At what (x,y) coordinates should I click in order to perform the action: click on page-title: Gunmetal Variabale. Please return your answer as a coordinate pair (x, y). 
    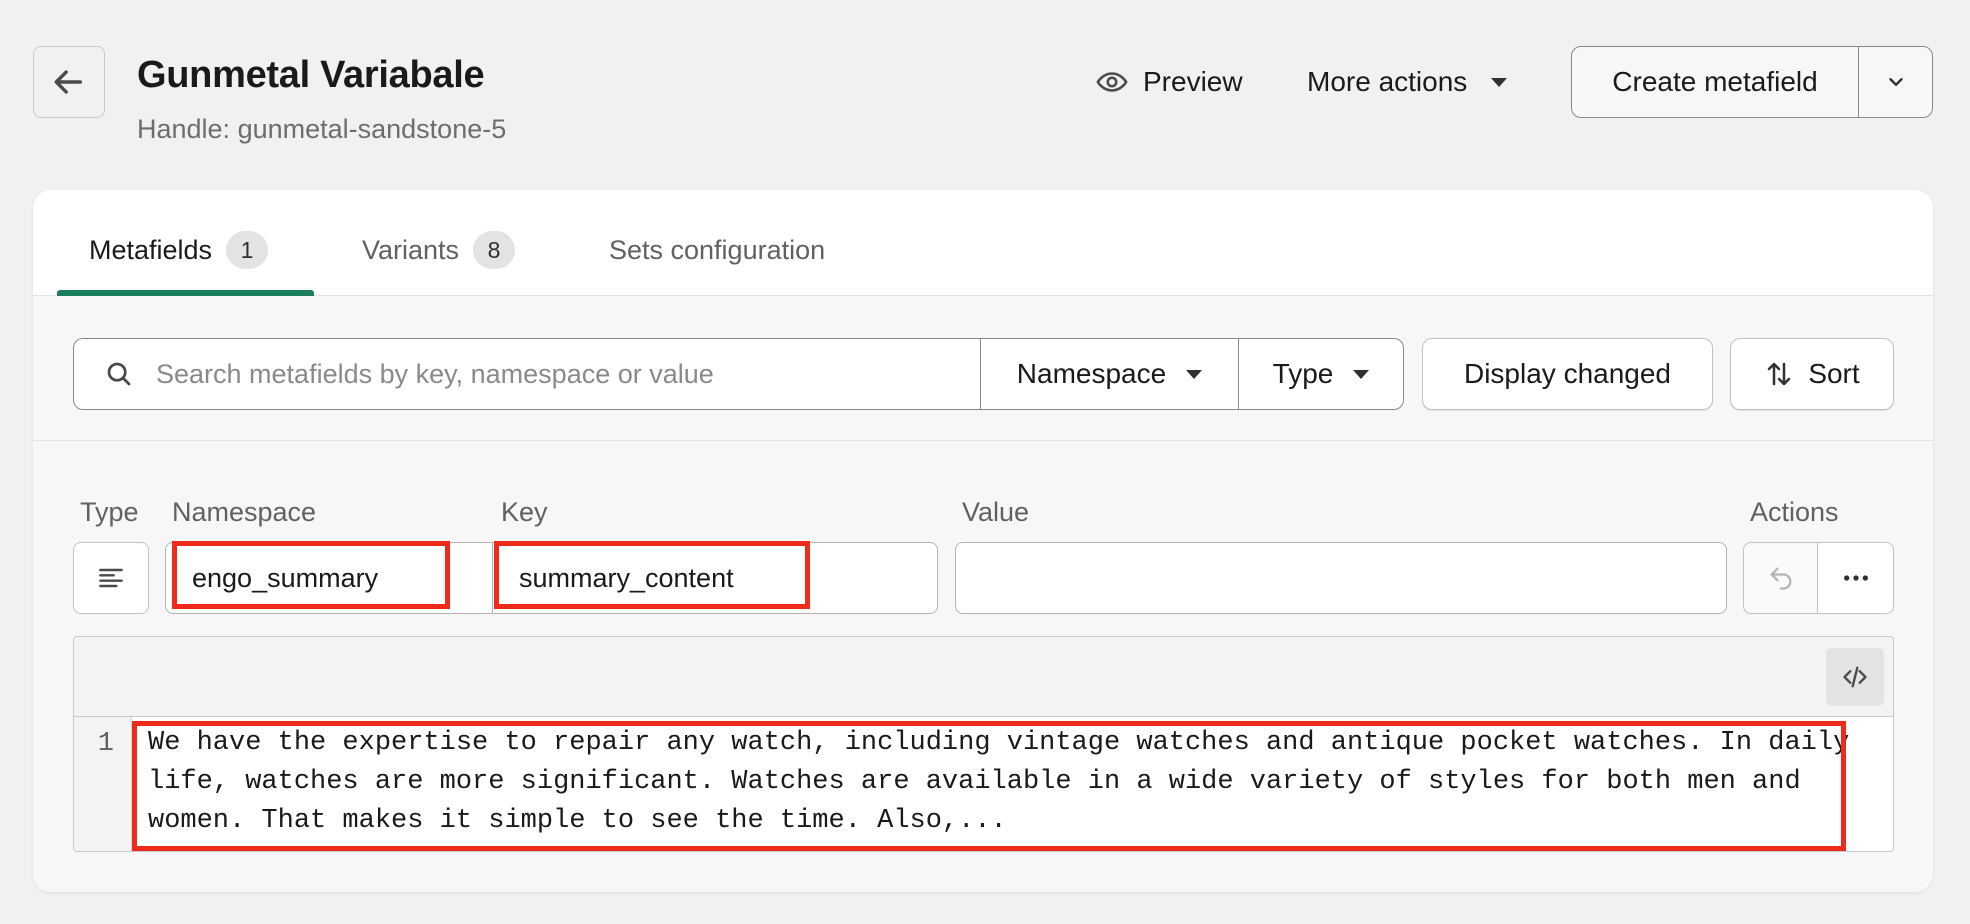
    Looking at the image, I should click on (311, 75).